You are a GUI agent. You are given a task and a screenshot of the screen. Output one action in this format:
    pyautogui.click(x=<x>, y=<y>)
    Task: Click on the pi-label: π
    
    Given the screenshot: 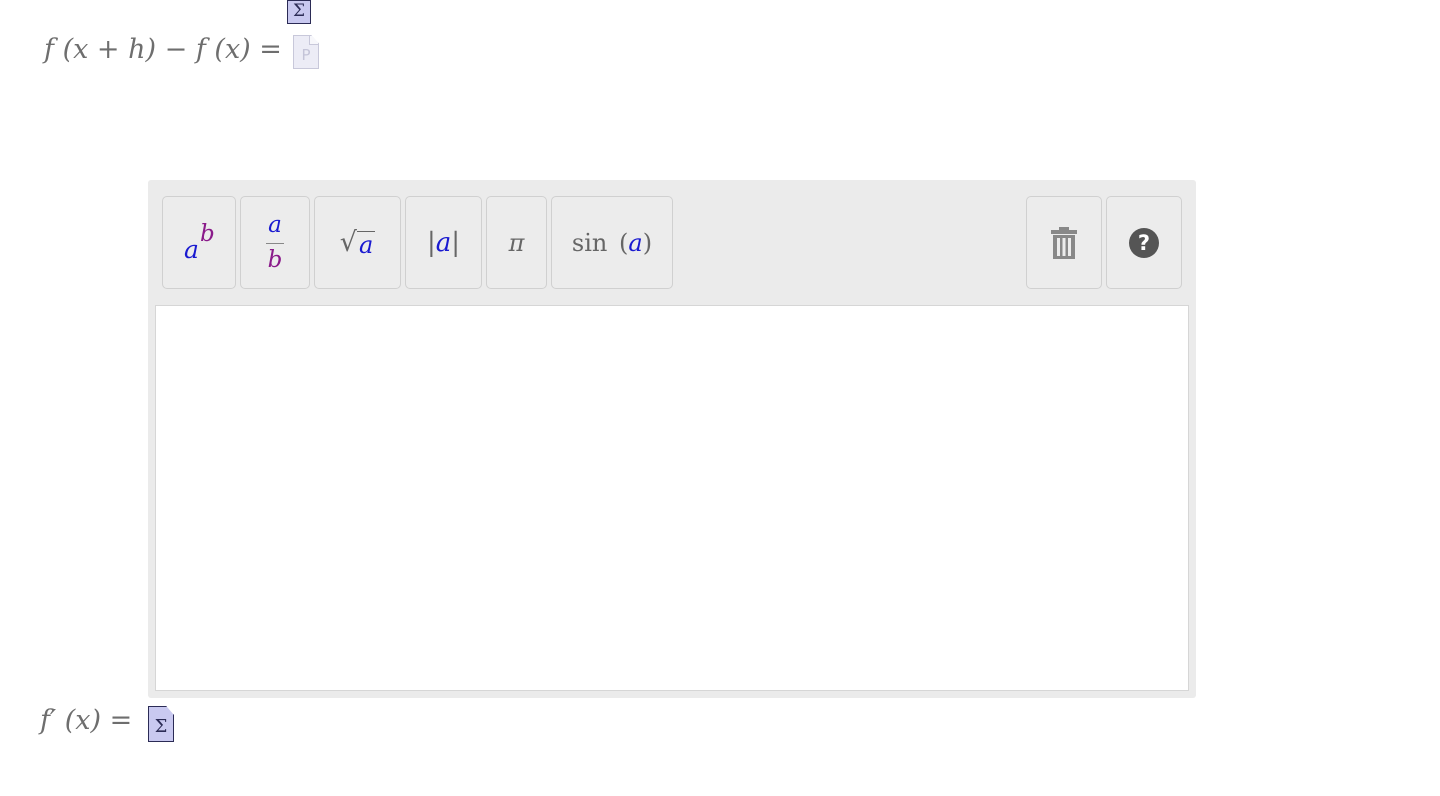 What is the action you would take?
    pyautogui.click(x=516, y=242)
    